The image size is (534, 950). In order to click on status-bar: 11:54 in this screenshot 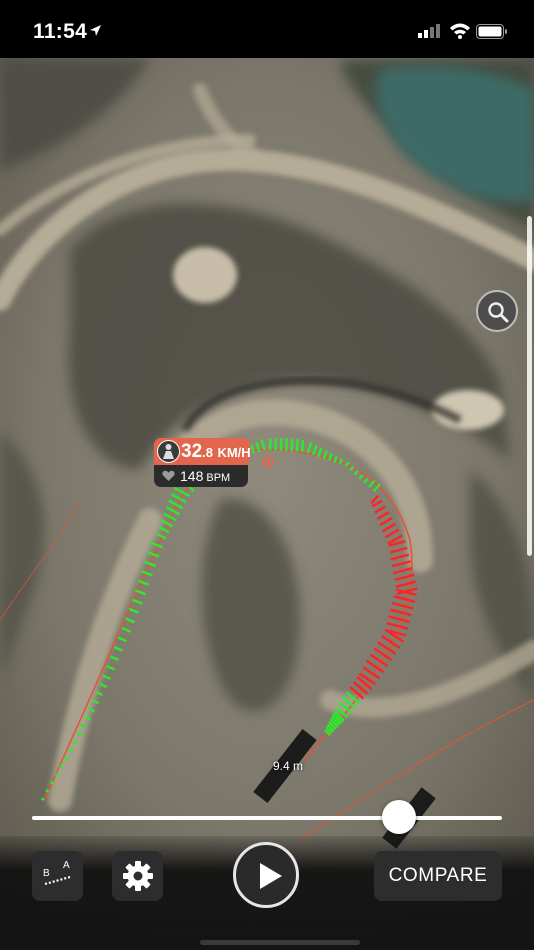, I will do `click(267, 29)`.